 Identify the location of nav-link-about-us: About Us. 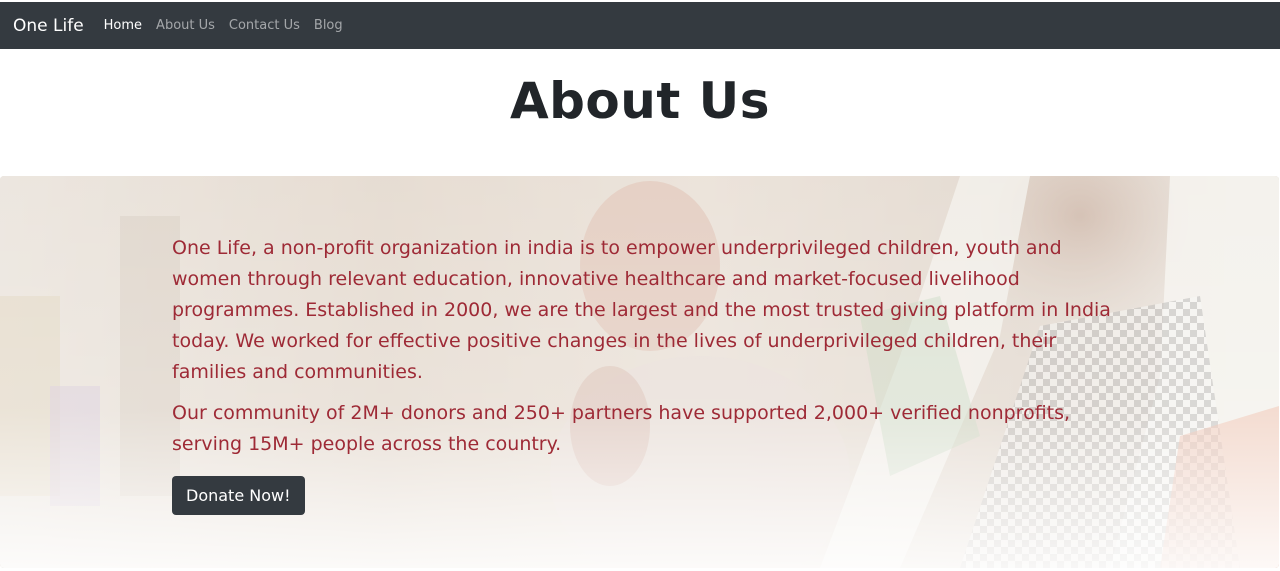
(185, 25).